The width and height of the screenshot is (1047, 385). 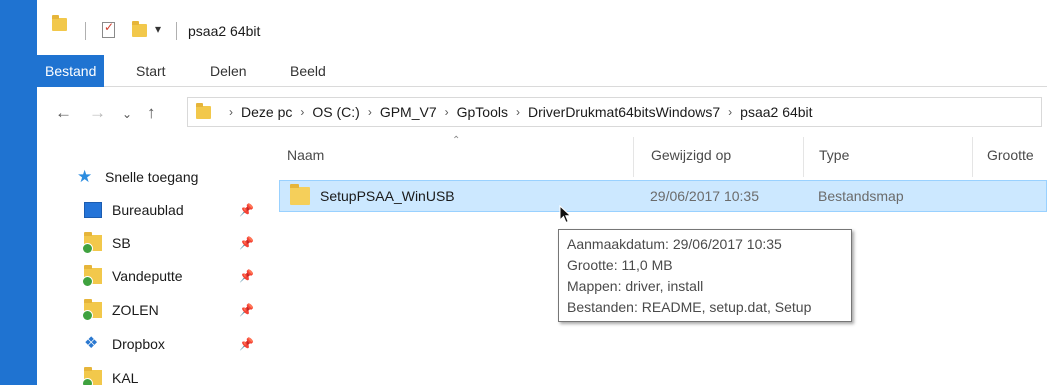 What do you see at coordinates (674, 244) in the screenshot?
I see `tooltip-created: Aanmaakdatum: 29/06/2017 10:35` at bounding box center [674, 244].